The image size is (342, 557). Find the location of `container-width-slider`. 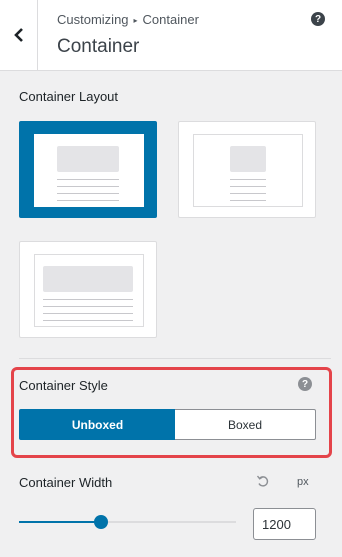

container-width-slider is located at coordinates (127, 522).